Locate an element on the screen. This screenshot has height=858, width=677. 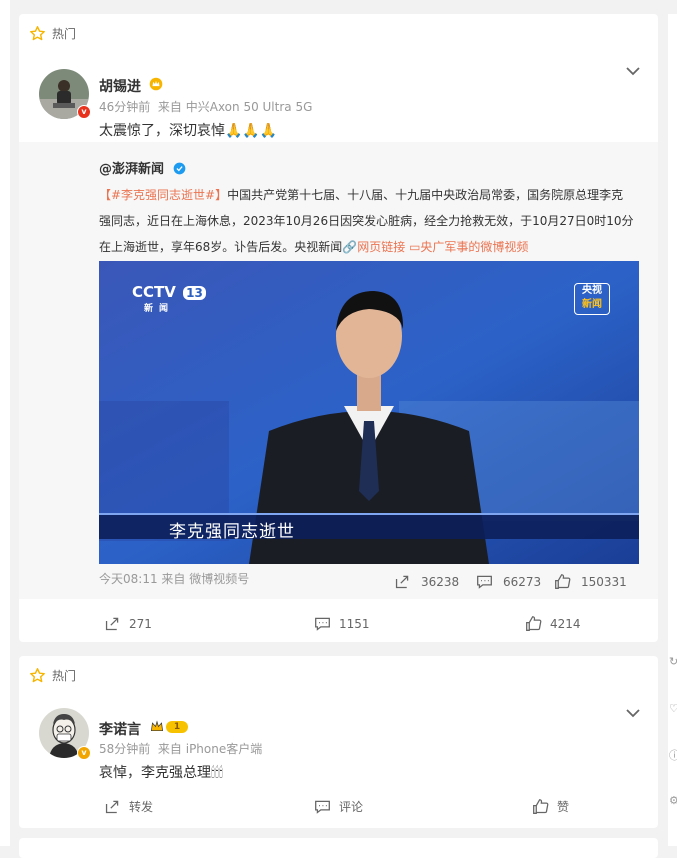
side-like-icon: ♡ is located at coordinates (673, 708).